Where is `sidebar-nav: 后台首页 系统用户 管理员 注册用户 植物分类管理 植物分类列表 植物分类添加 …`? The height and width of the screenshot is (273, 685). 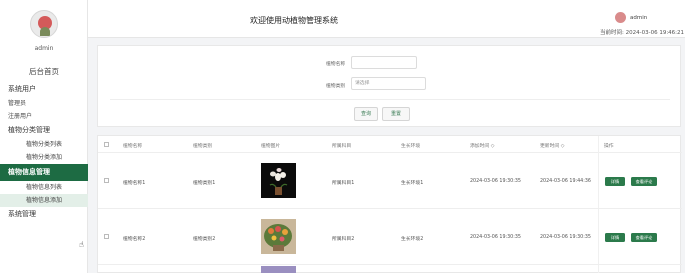
sidebar-nav: 后台首页 系统用户 管理员 注册用户 植物分类管理 植物分类列表 植物分类添加 … is located at coordinates (44, 142).